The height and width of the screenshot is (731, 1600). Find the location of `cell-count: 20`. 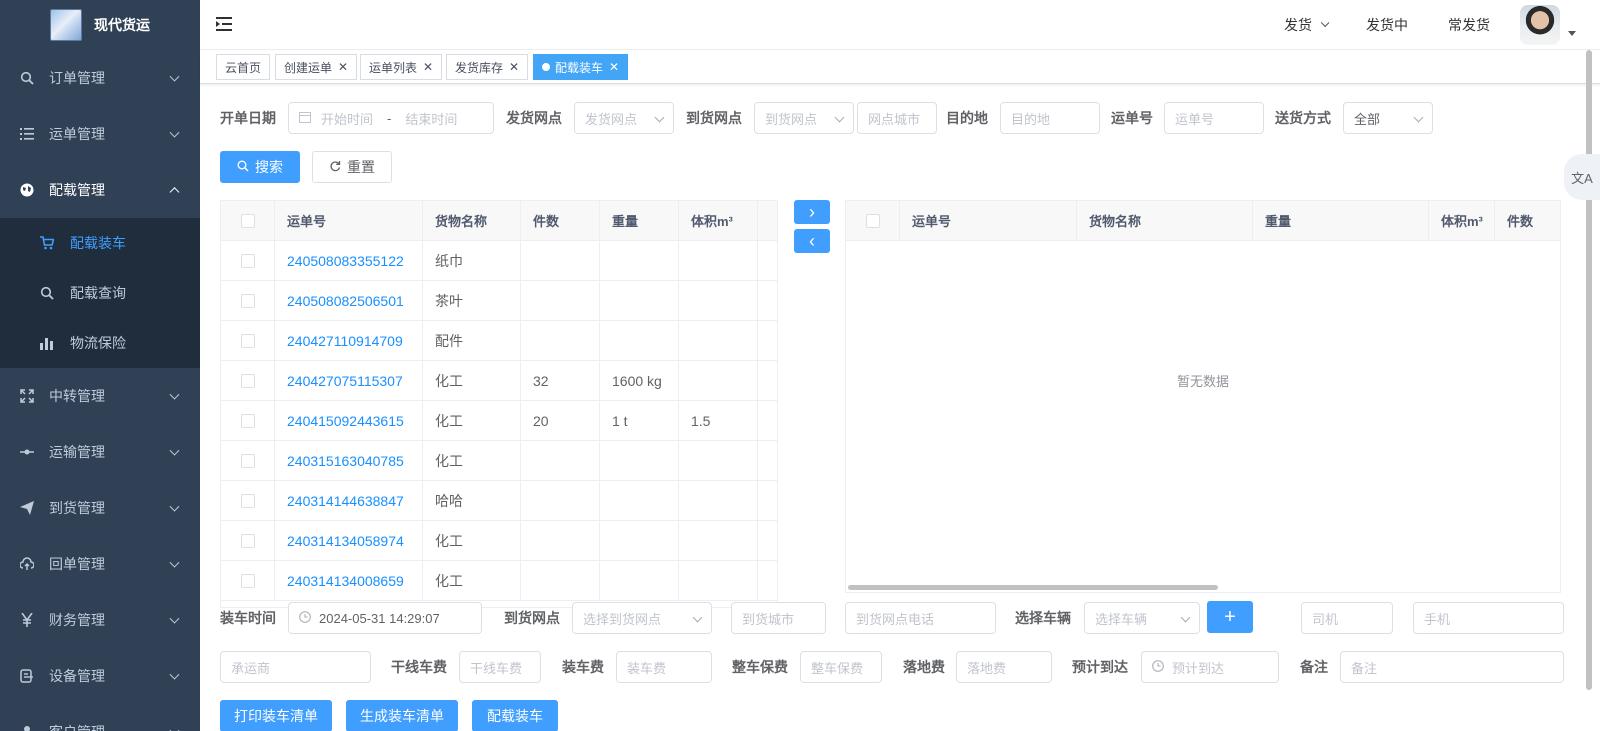

cell-count: 20 is located at coordinates (560, 420).